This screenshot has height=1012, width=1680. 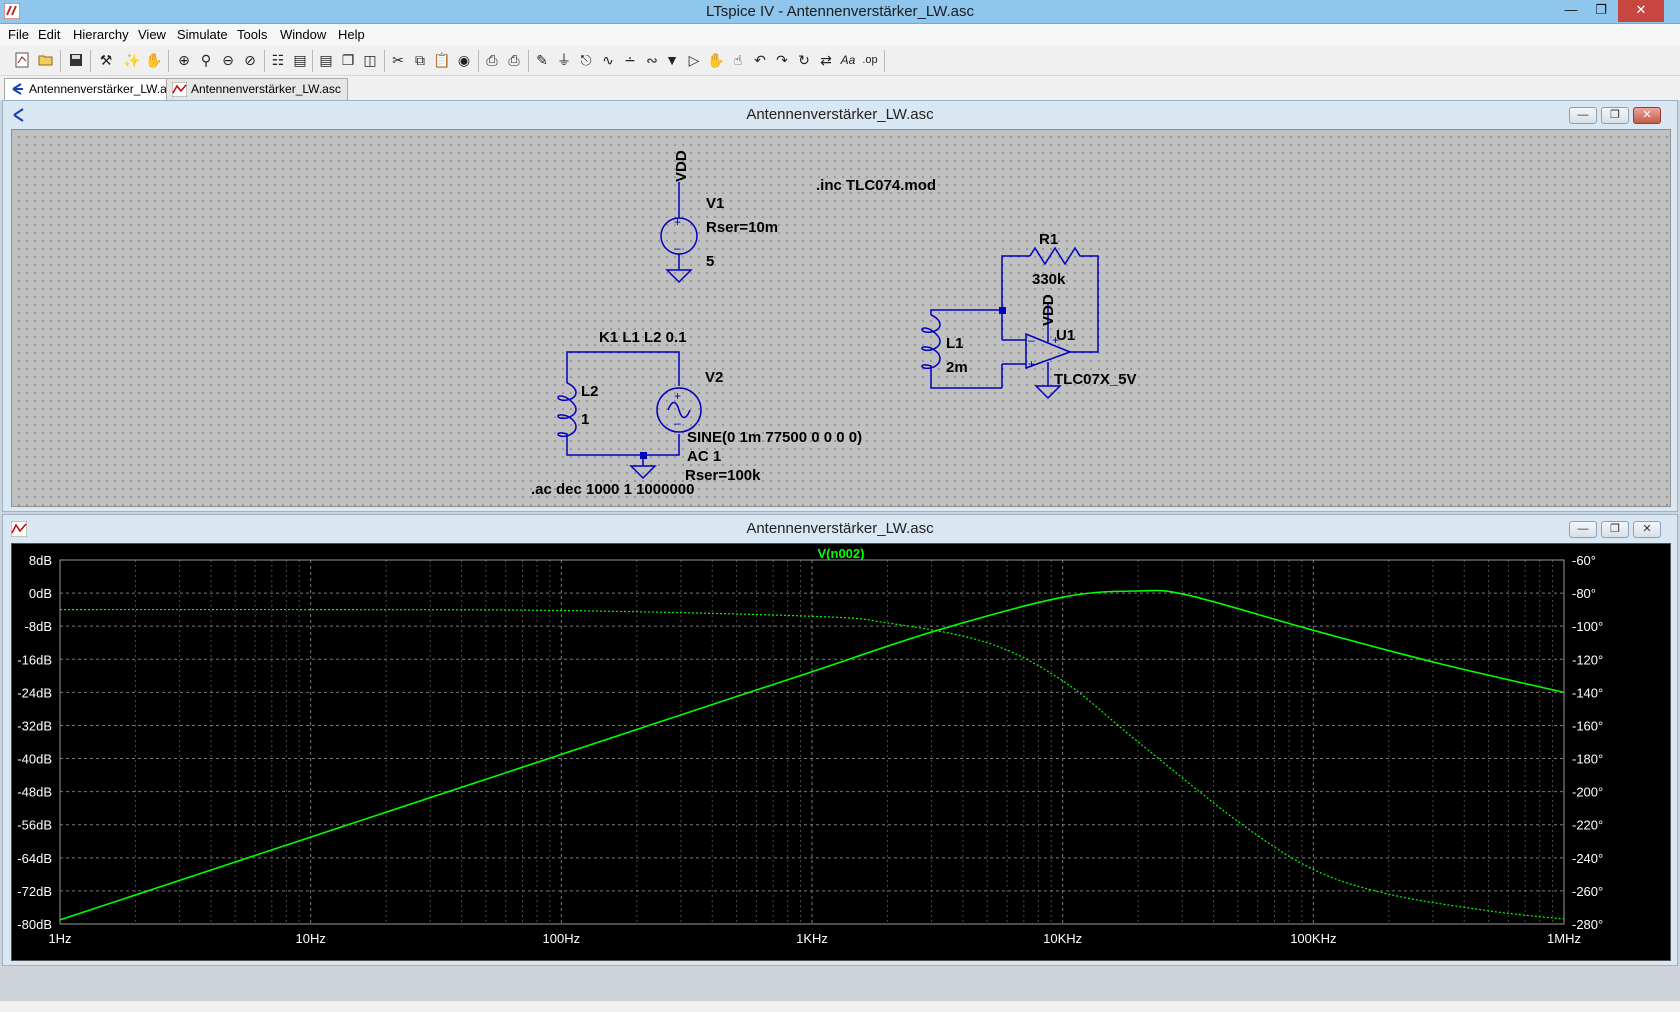 I want to click on print-icon: ⎙, so click(x=514, y=60).